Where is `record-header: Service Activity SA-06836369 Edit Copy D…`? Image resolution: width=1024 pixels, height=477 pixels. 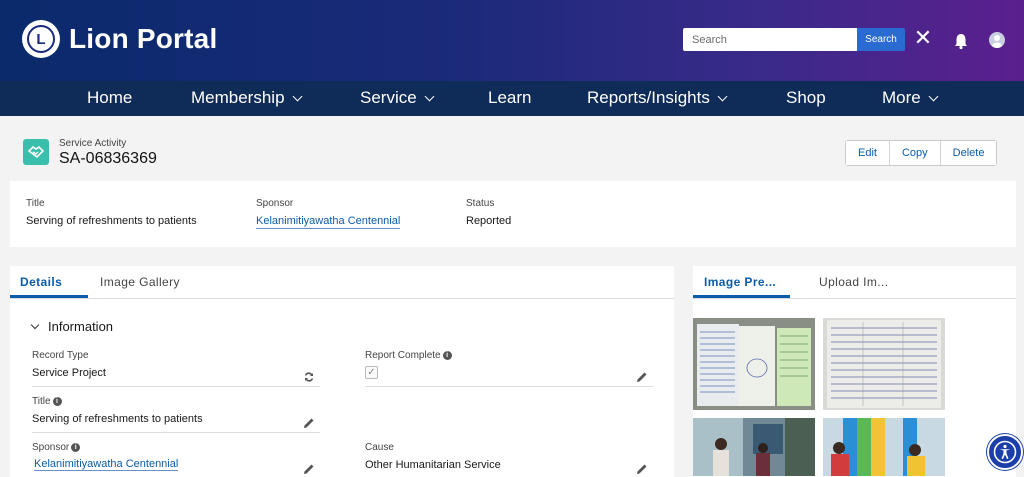 record-header: Service Activity SA-06836369 Edit Copy D… is located at coordinates (513, 152).